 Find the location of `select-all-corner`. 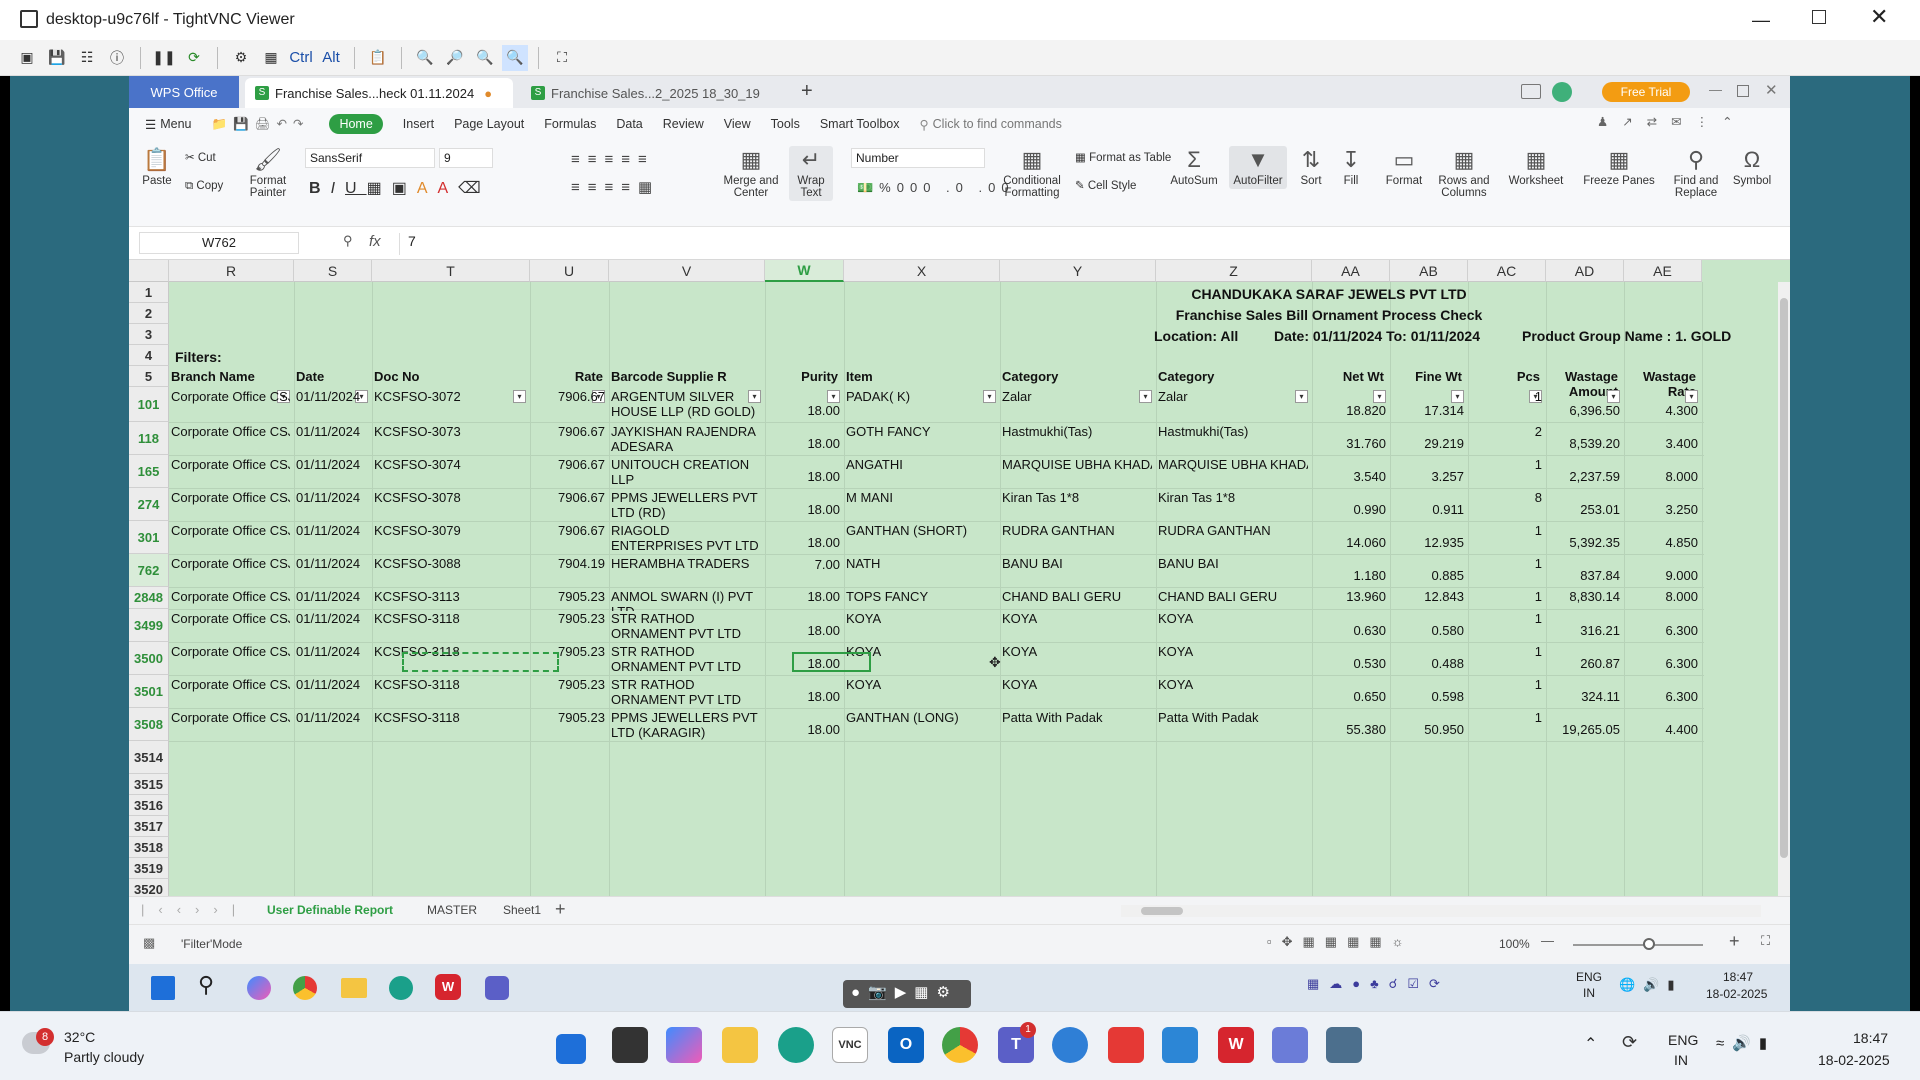

select-all-corner is located at coordinates (149, 271).